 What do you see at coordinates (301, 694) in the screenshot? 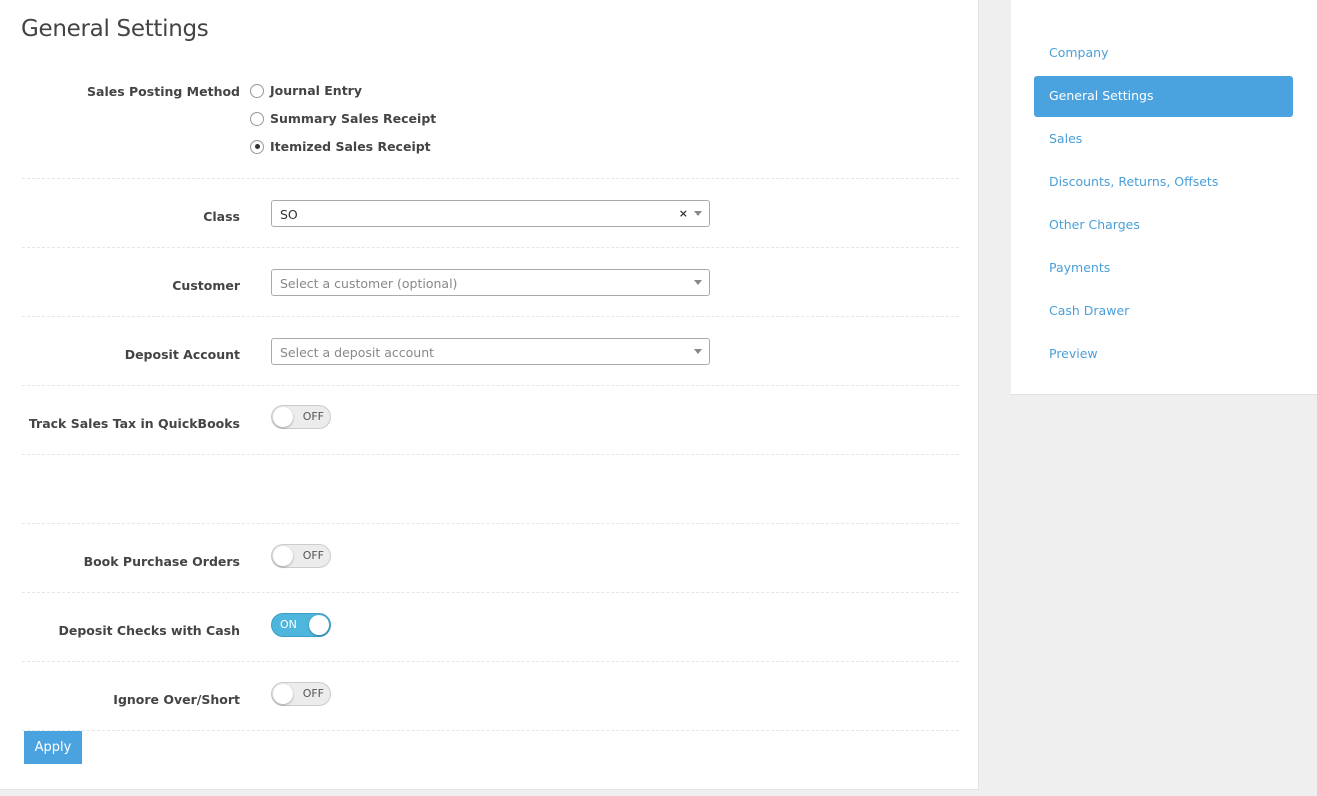
I see `ignore-over-short-toggle: OFF` at bounding box center [301, 694].